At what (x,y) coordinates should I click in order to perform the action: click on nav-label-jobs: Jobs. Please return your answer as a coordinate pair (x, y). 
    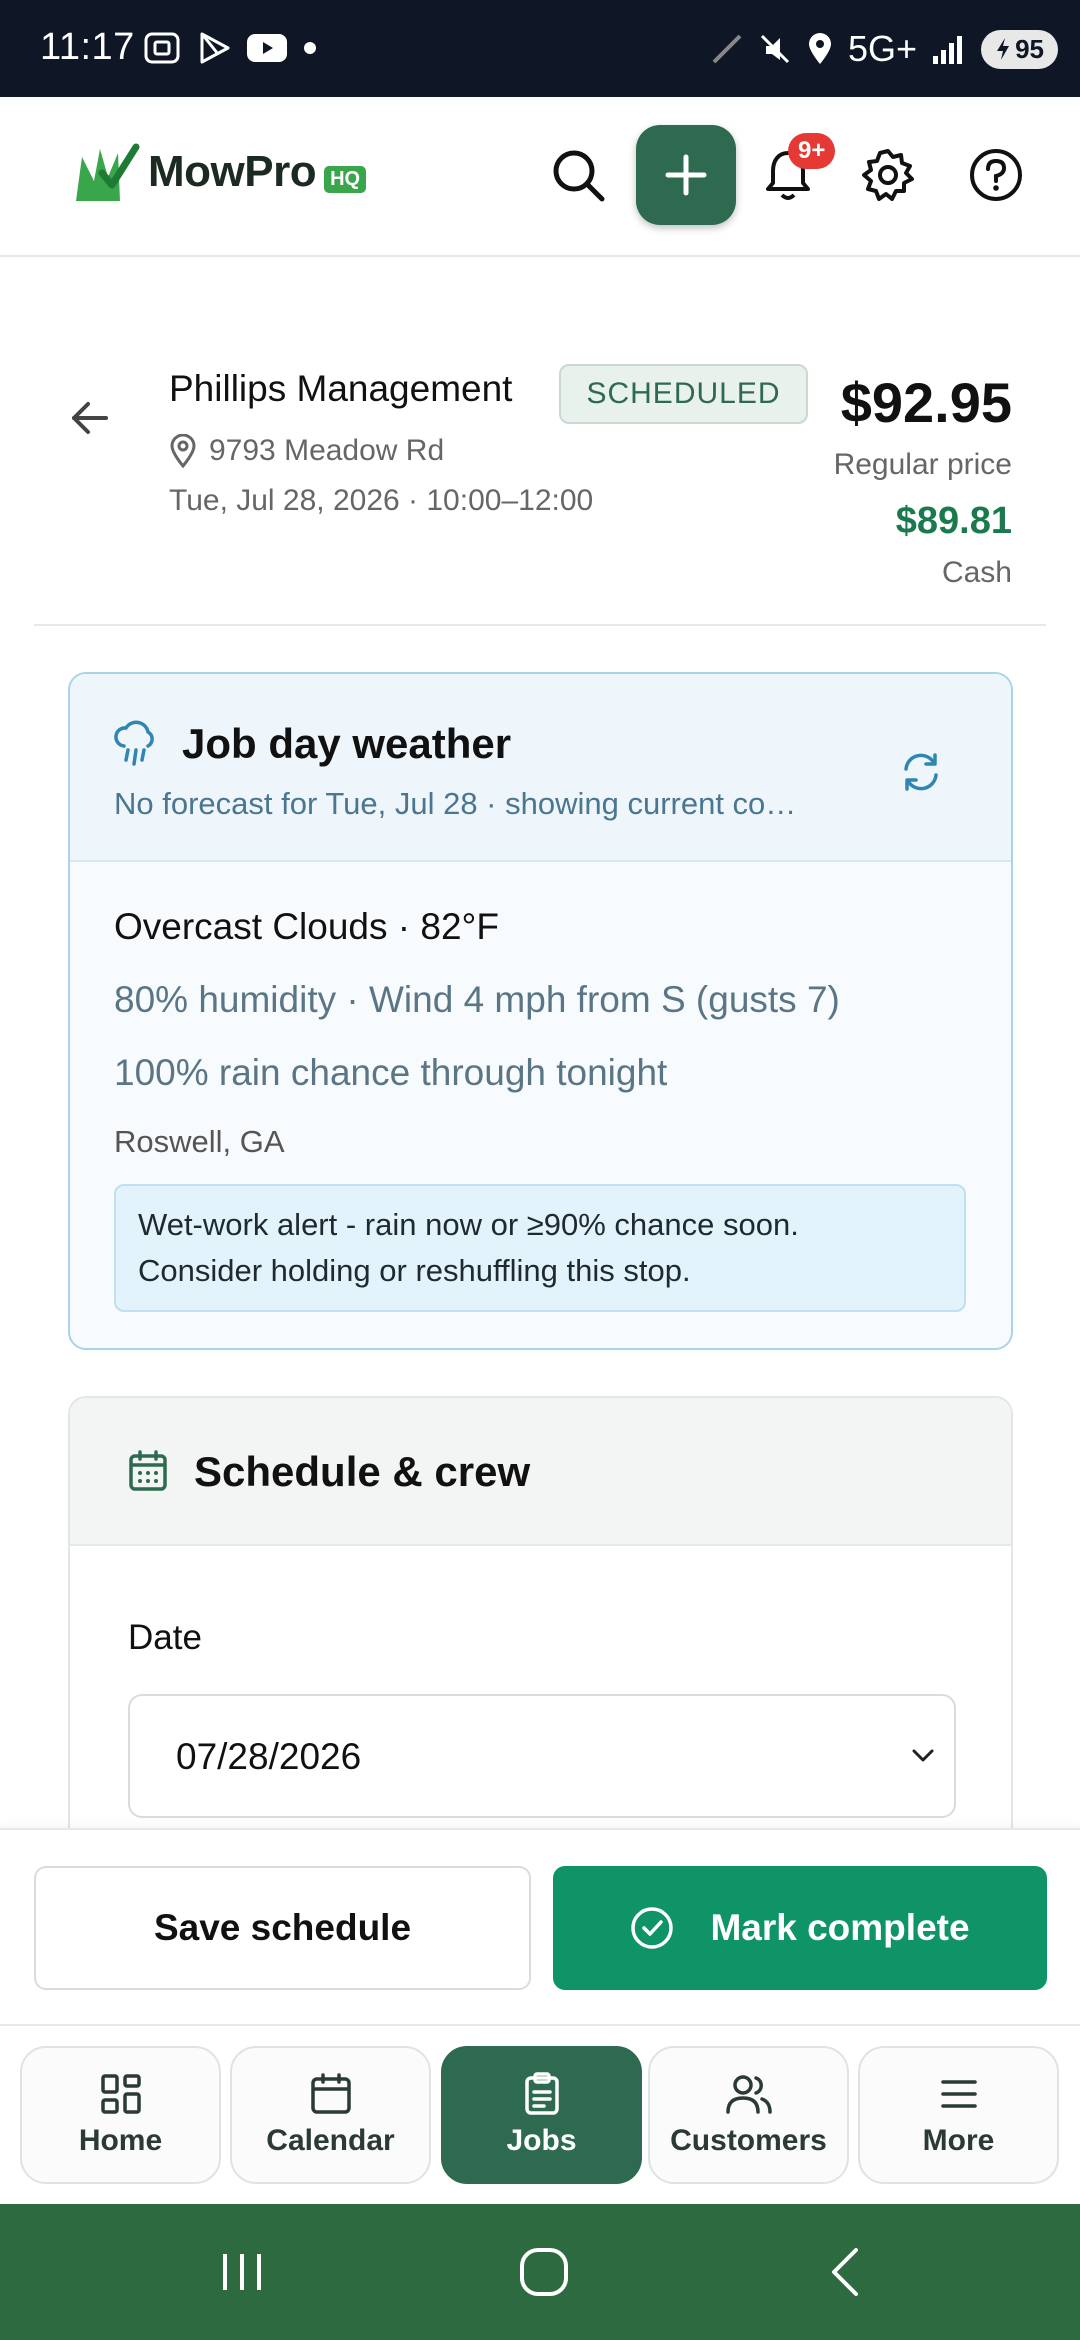
    Looking at the image, I should click on (541, 2140).